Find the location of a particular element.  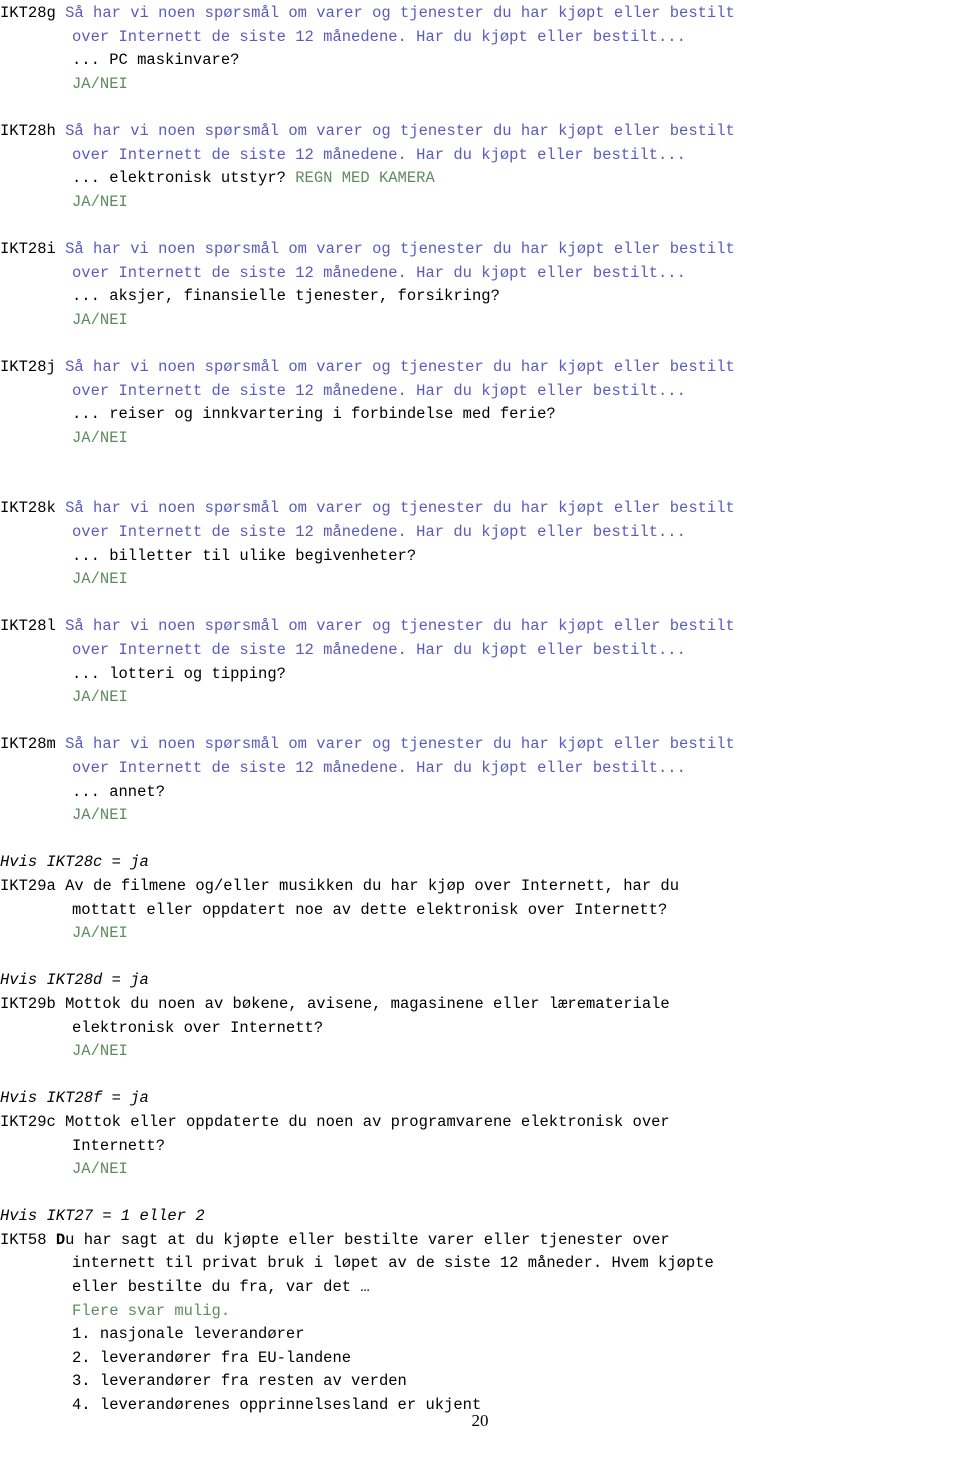

final-option: 1. nasjonale leverandører is located at coordinates (480, 1335).